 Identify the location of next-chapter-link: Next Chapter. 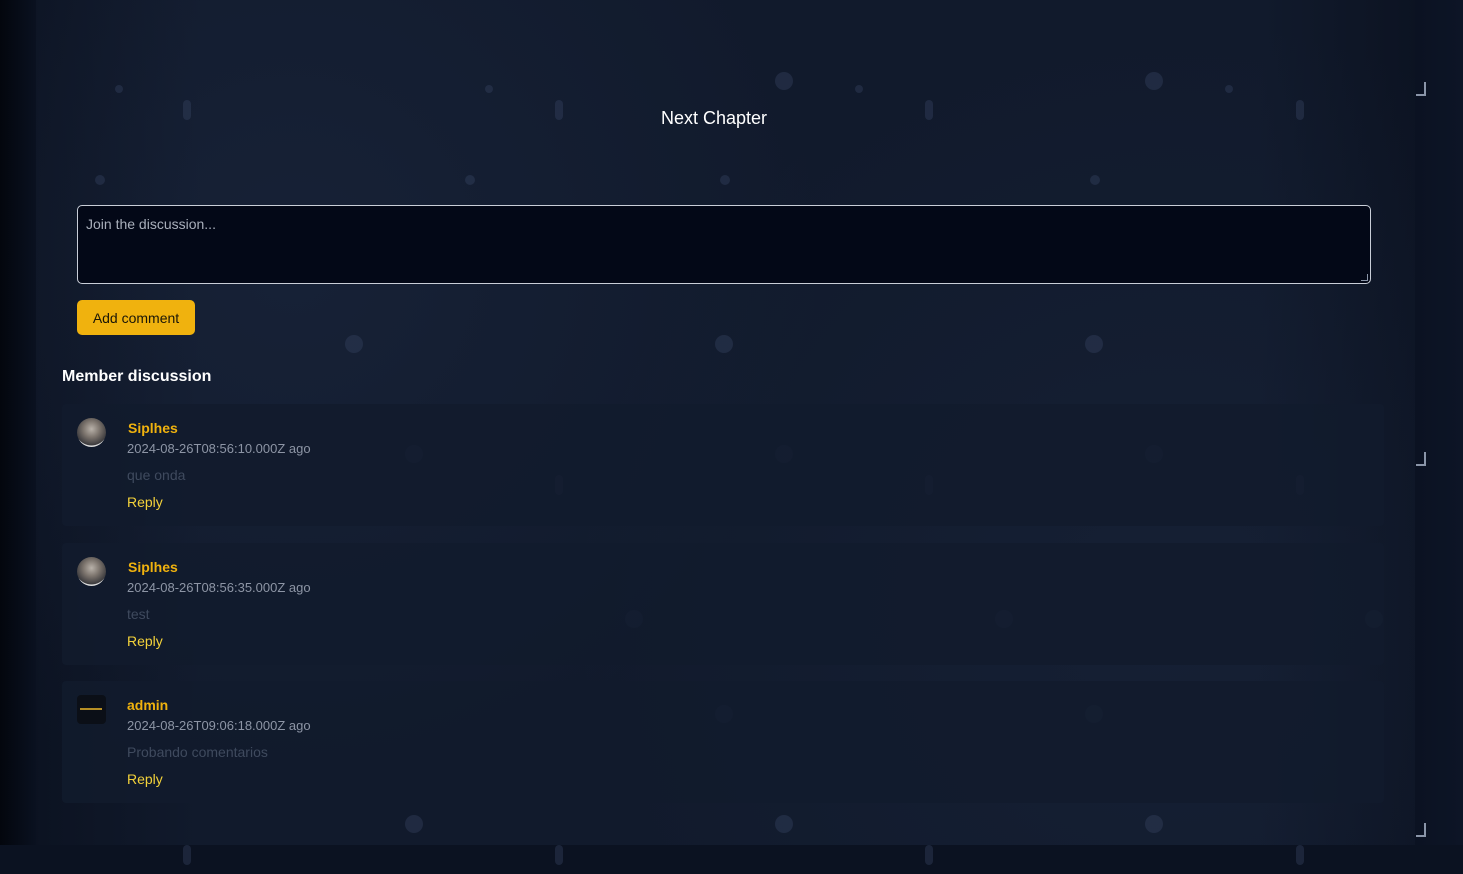
(714, 118).